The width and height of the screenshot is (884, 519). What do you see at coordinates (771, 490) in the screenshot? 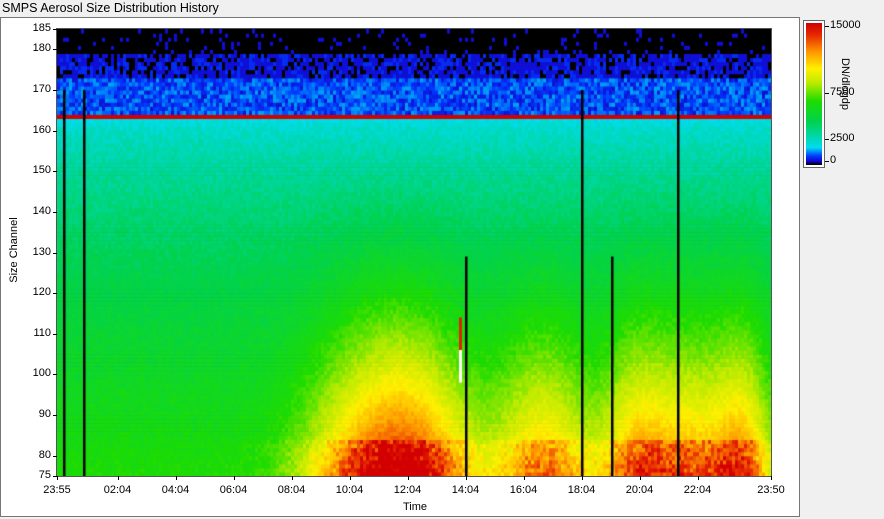
I see `x-tick-label: 23:50` at bounding box center [771, 490].